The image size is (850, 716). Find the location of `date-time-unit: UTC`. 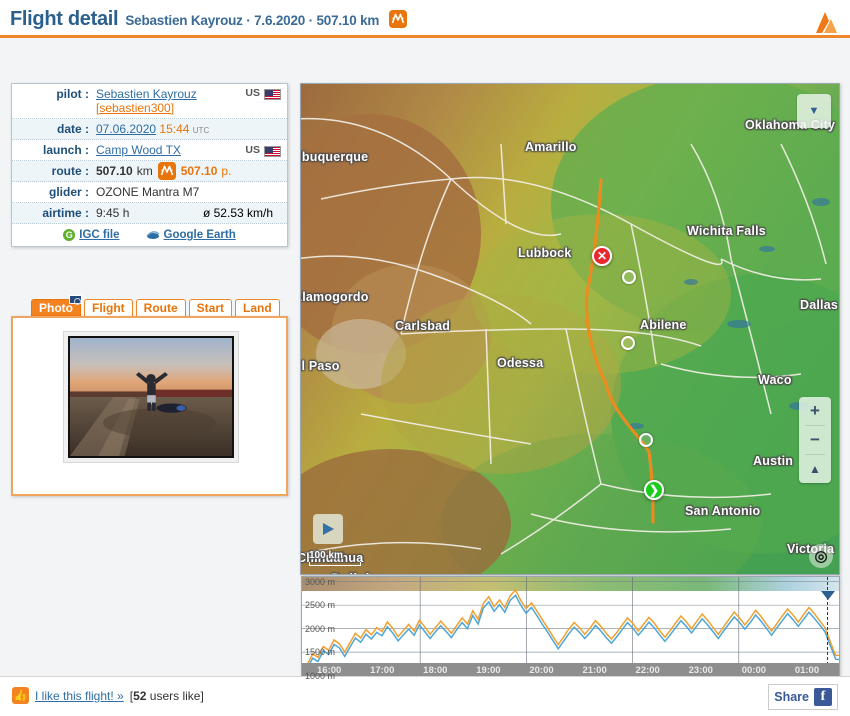

date-time-unit: UTC is located at coordinates (201, 130).